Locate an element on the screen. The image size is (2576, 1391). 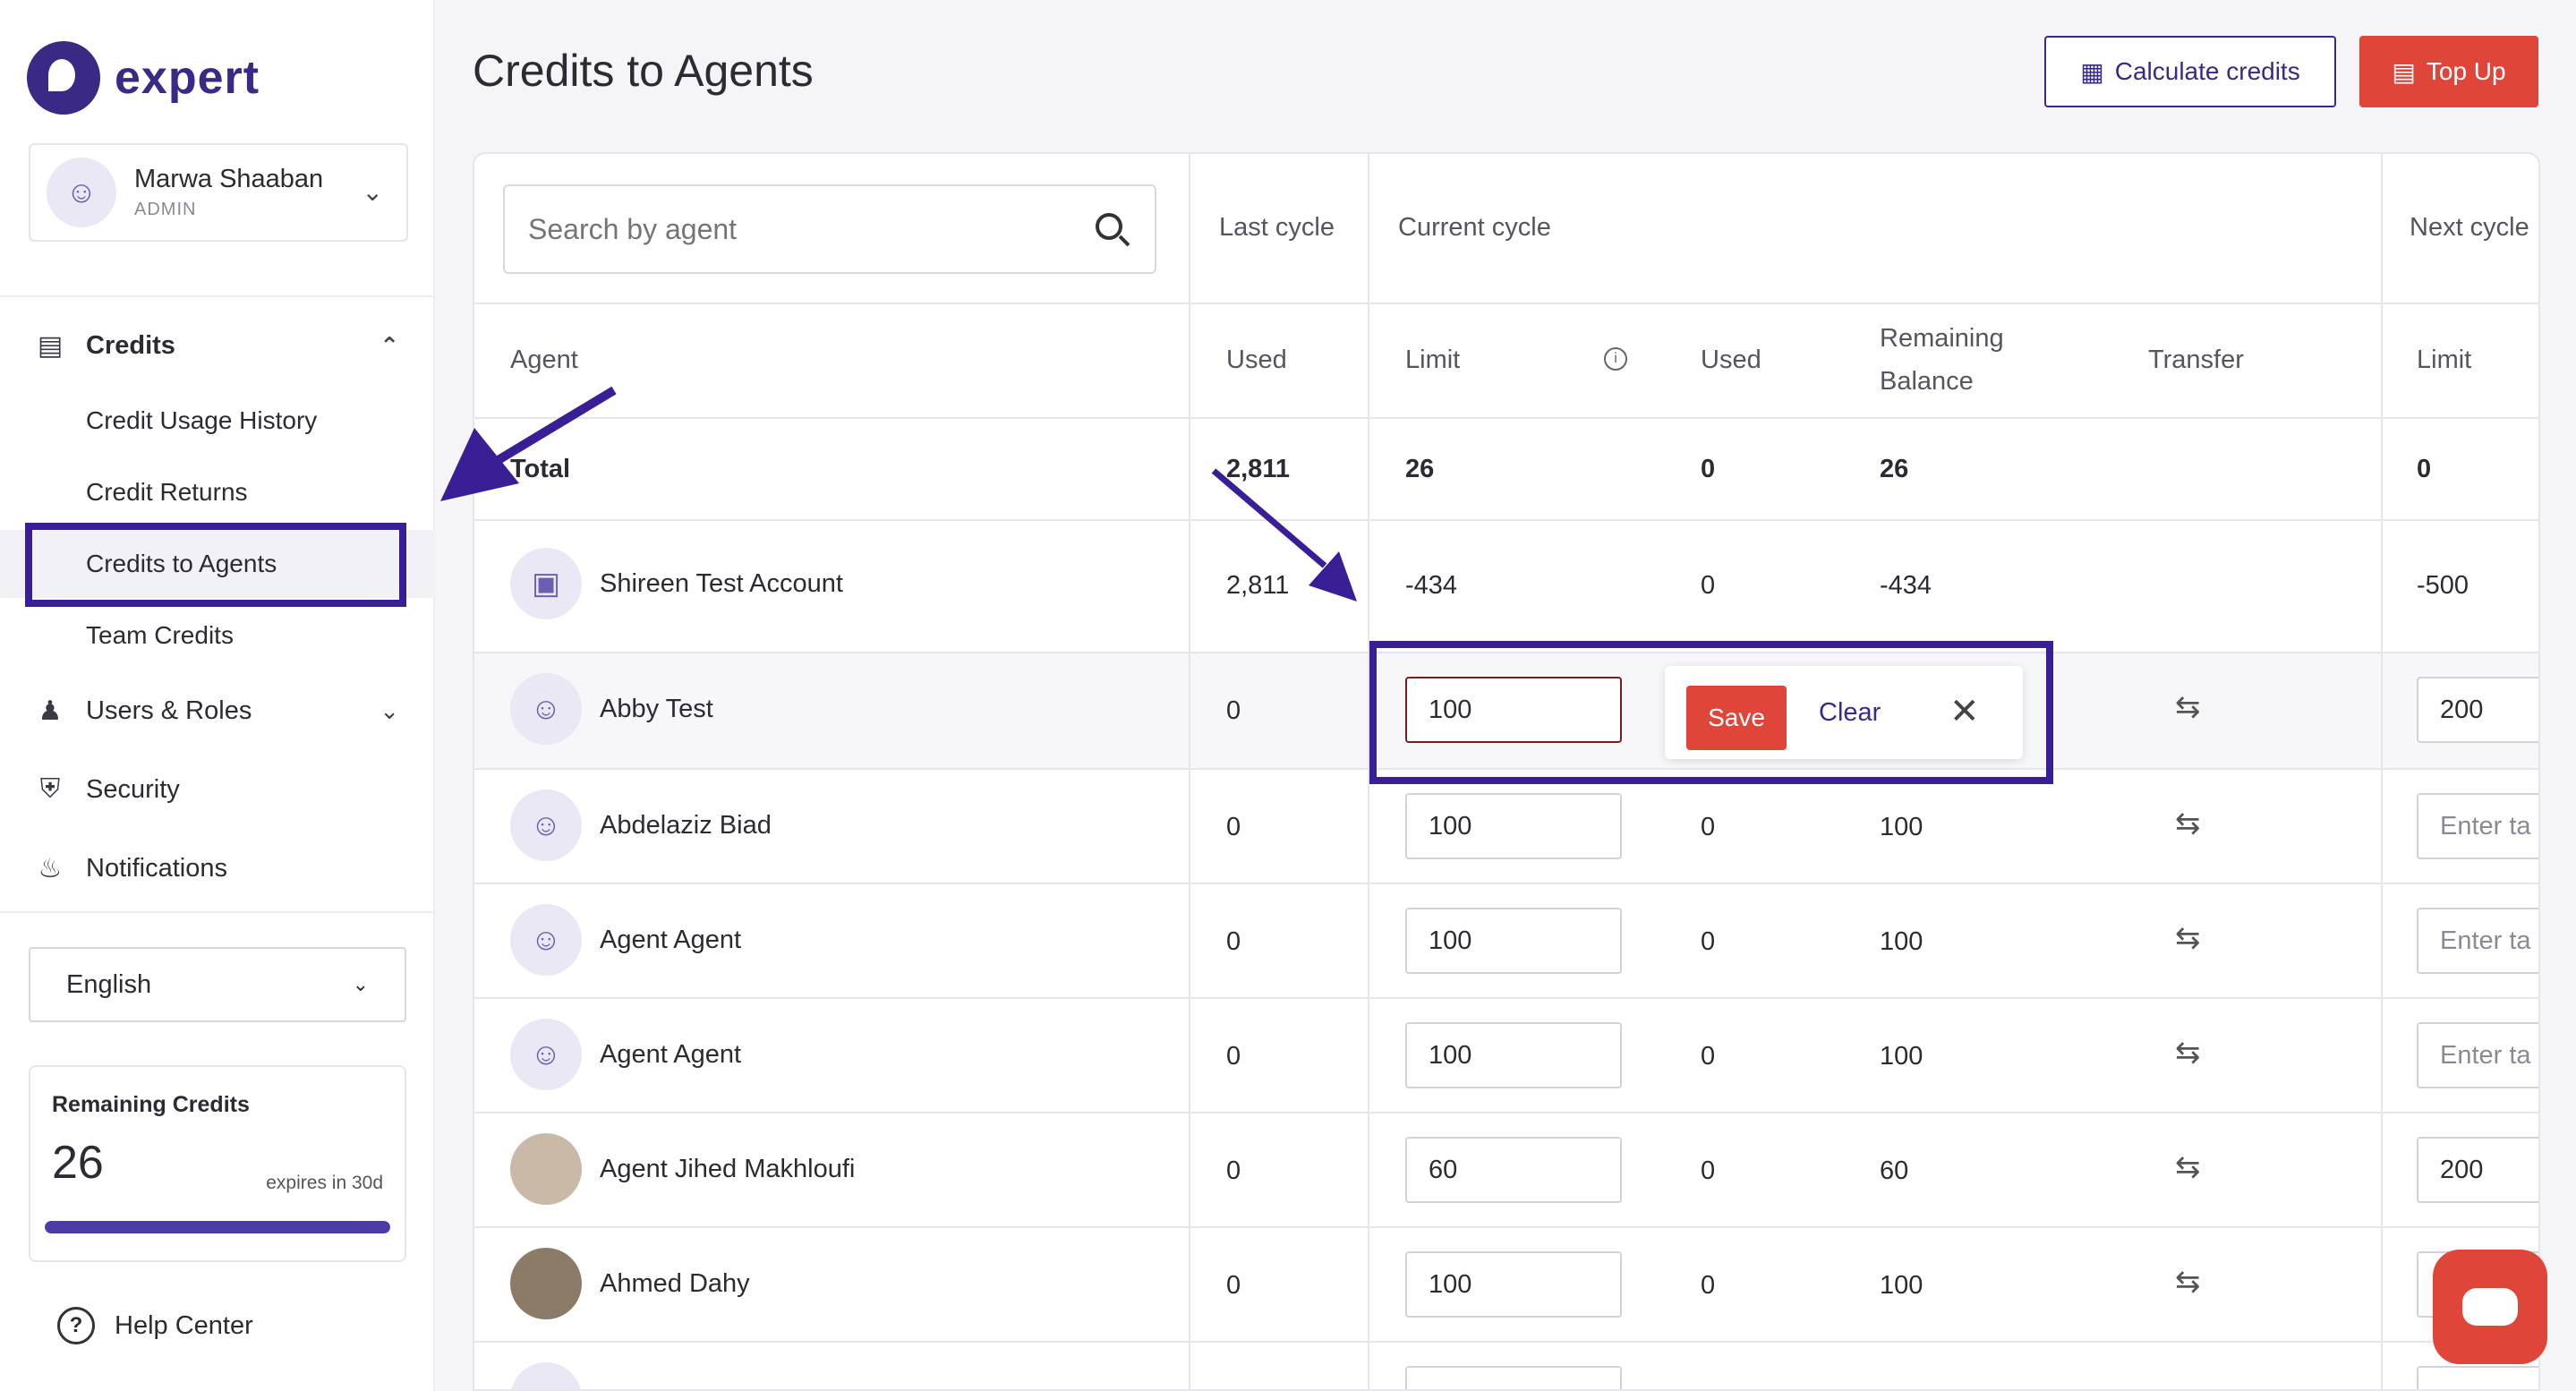
sidebar-item-label: Users & Roles is located at coordinates (169, 710).